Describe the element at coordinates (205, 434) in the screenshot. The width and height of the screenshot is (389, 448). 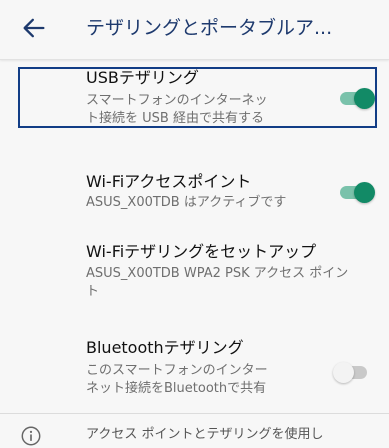
I see `info-text: アクセス ポイントとテザリングを使用し` at that location.